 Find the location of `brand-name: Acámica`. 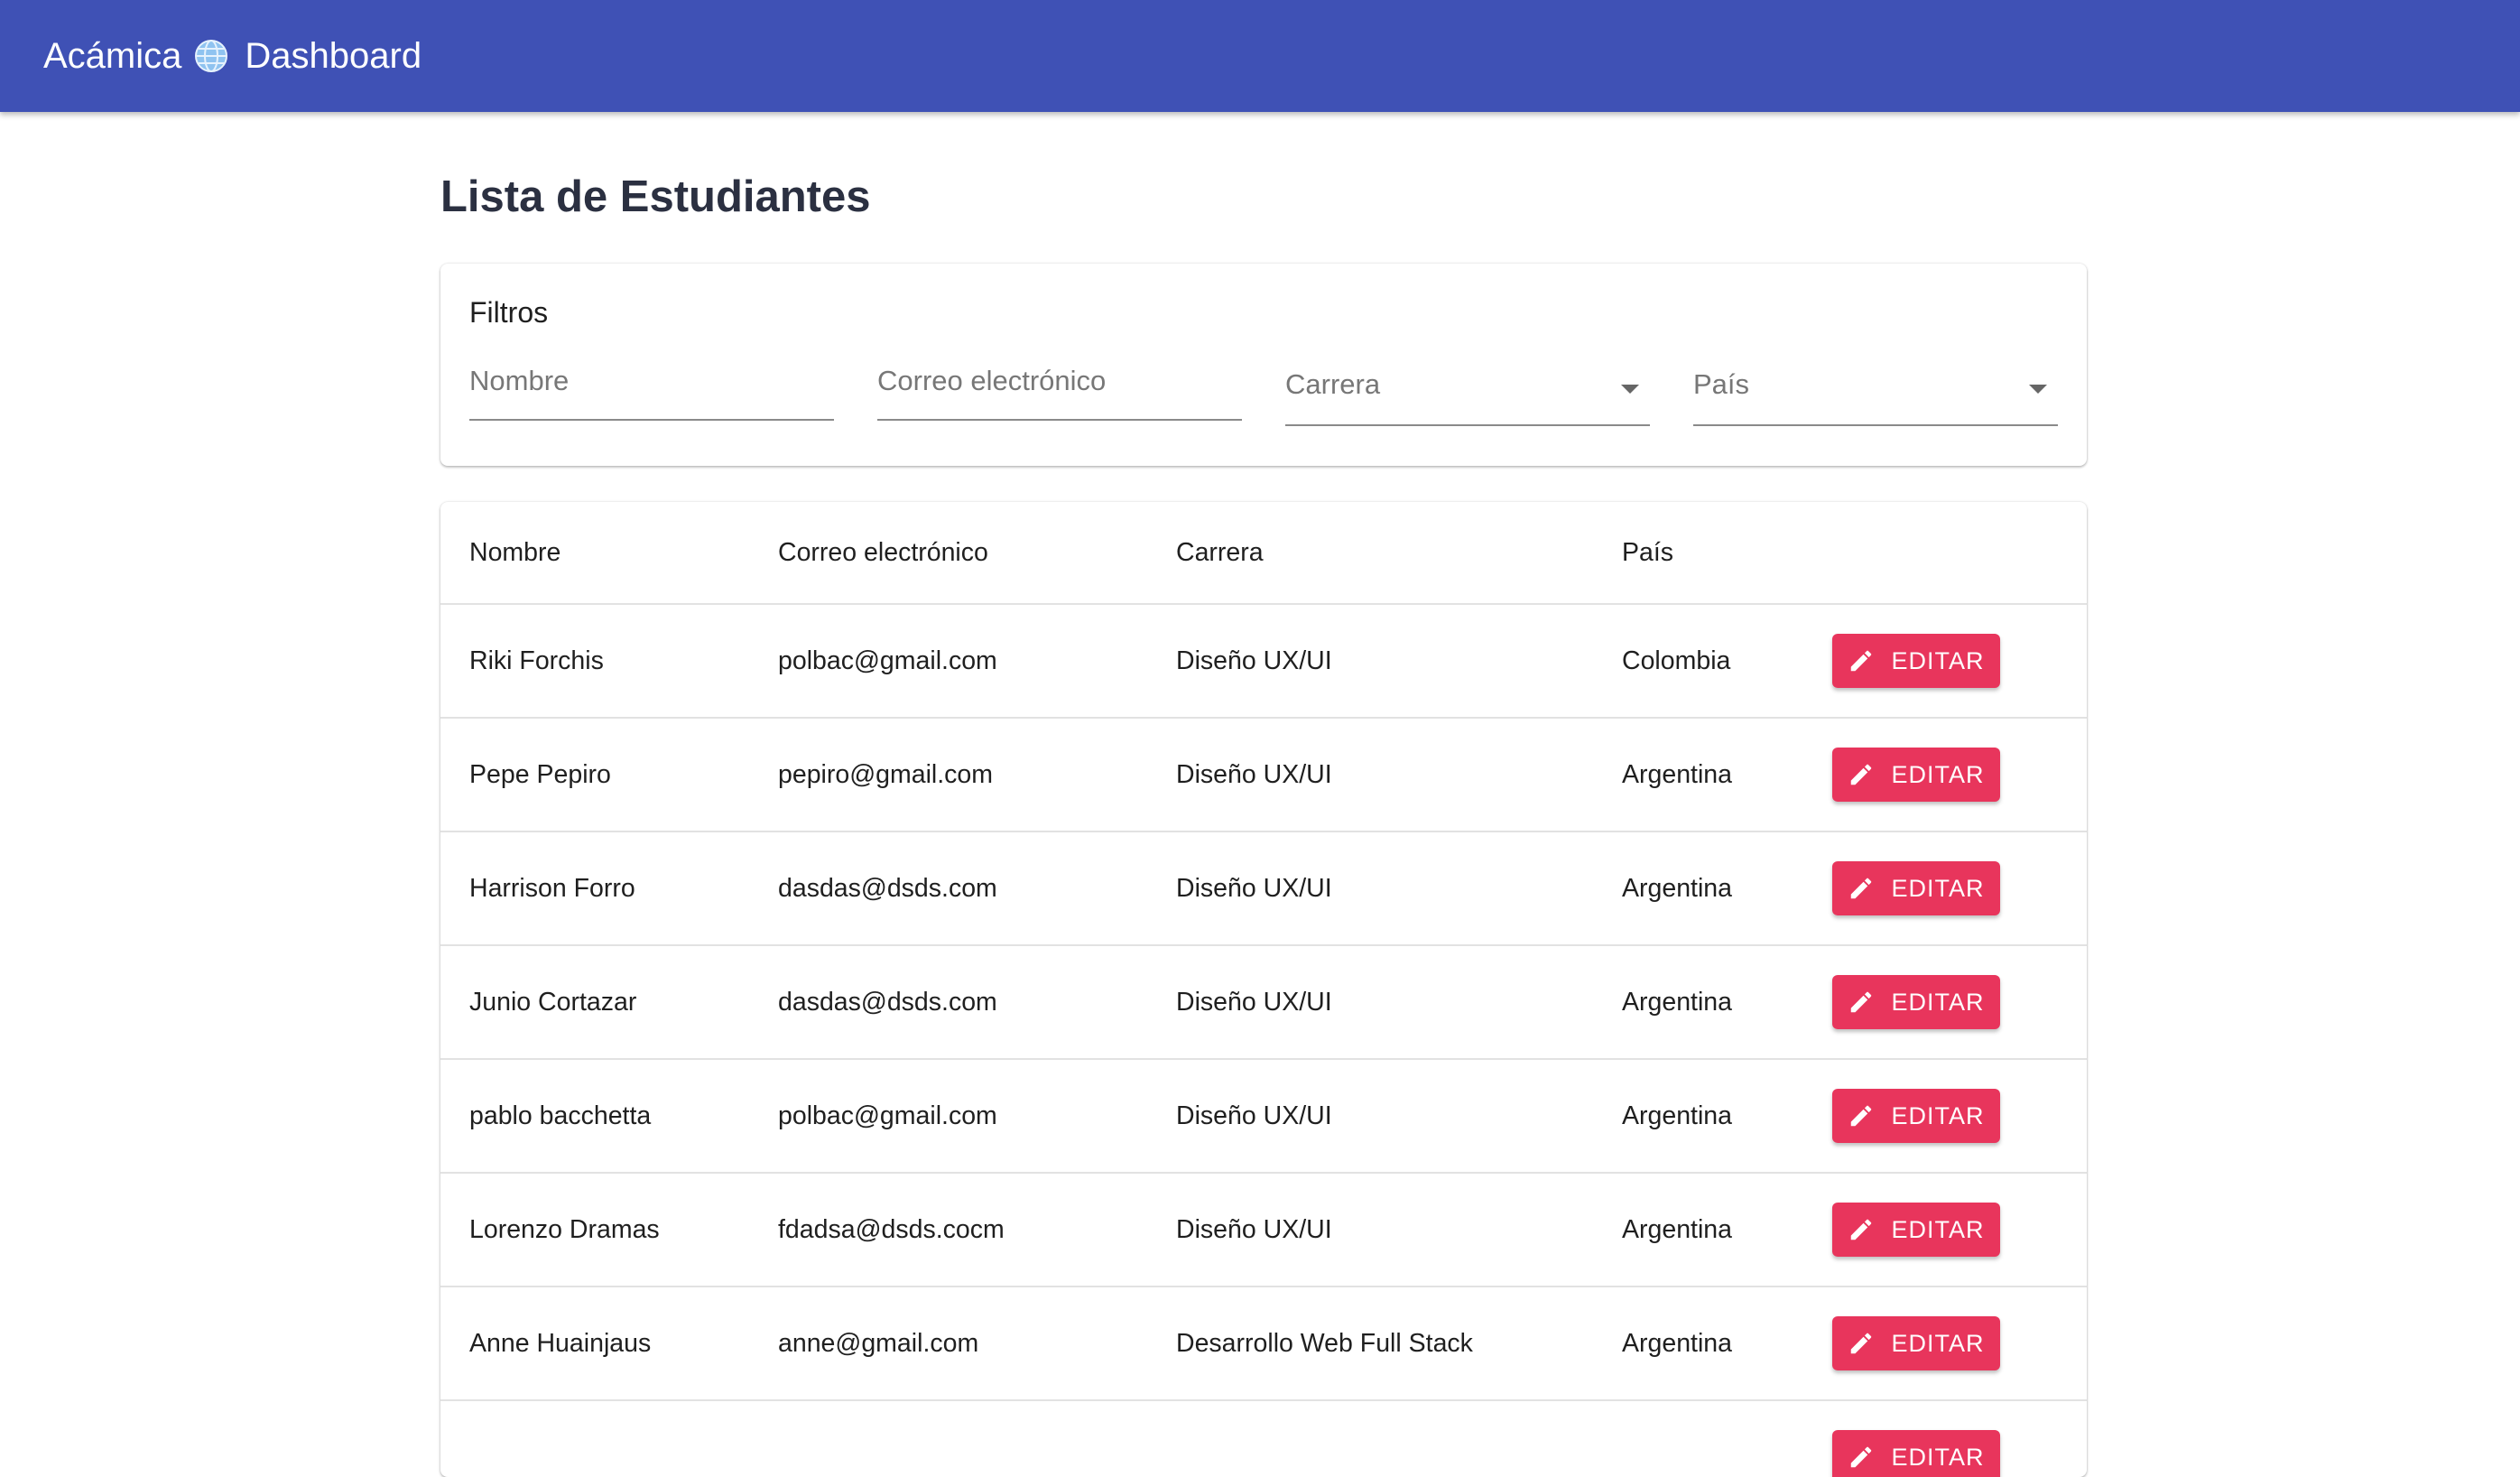

brand-name: Acámica is located at coordinates (112, 55).